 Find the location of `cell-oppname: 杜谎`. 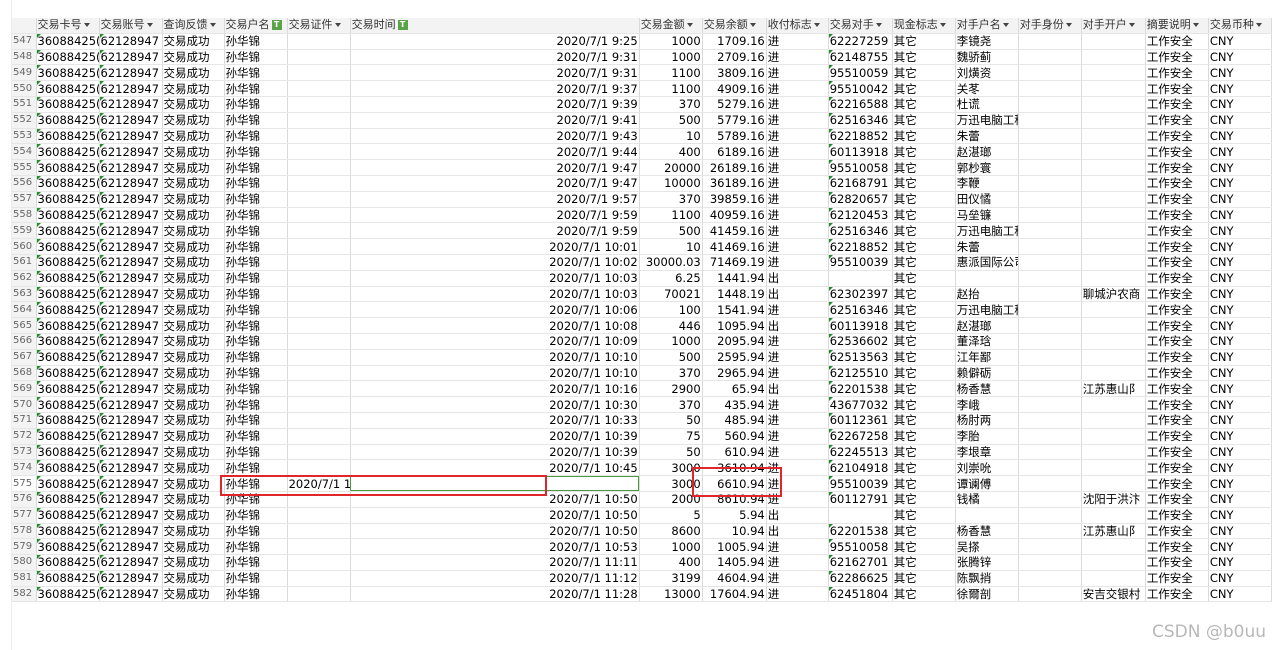

cell-oppname: 杜谎 is located at coordinates (987, 104).